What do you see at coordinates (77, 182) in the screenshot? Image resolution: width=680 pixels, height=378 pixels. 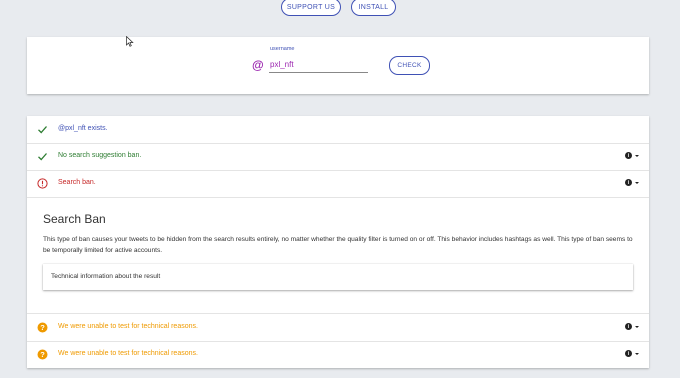 I see `result-text: Search ban.` at bounding box center [77, 182].